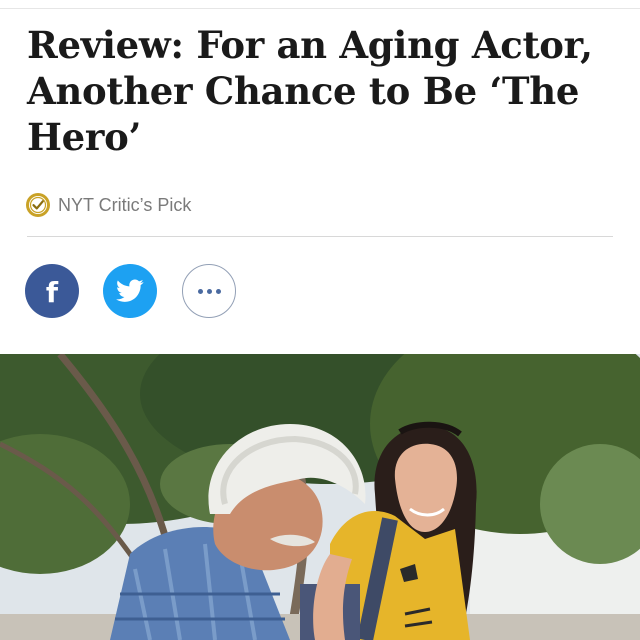 The width and height of the screenshot is (640, 640). I want to click on critics-pick-badge: NYT Critic’s Pick, so click(108, 205).